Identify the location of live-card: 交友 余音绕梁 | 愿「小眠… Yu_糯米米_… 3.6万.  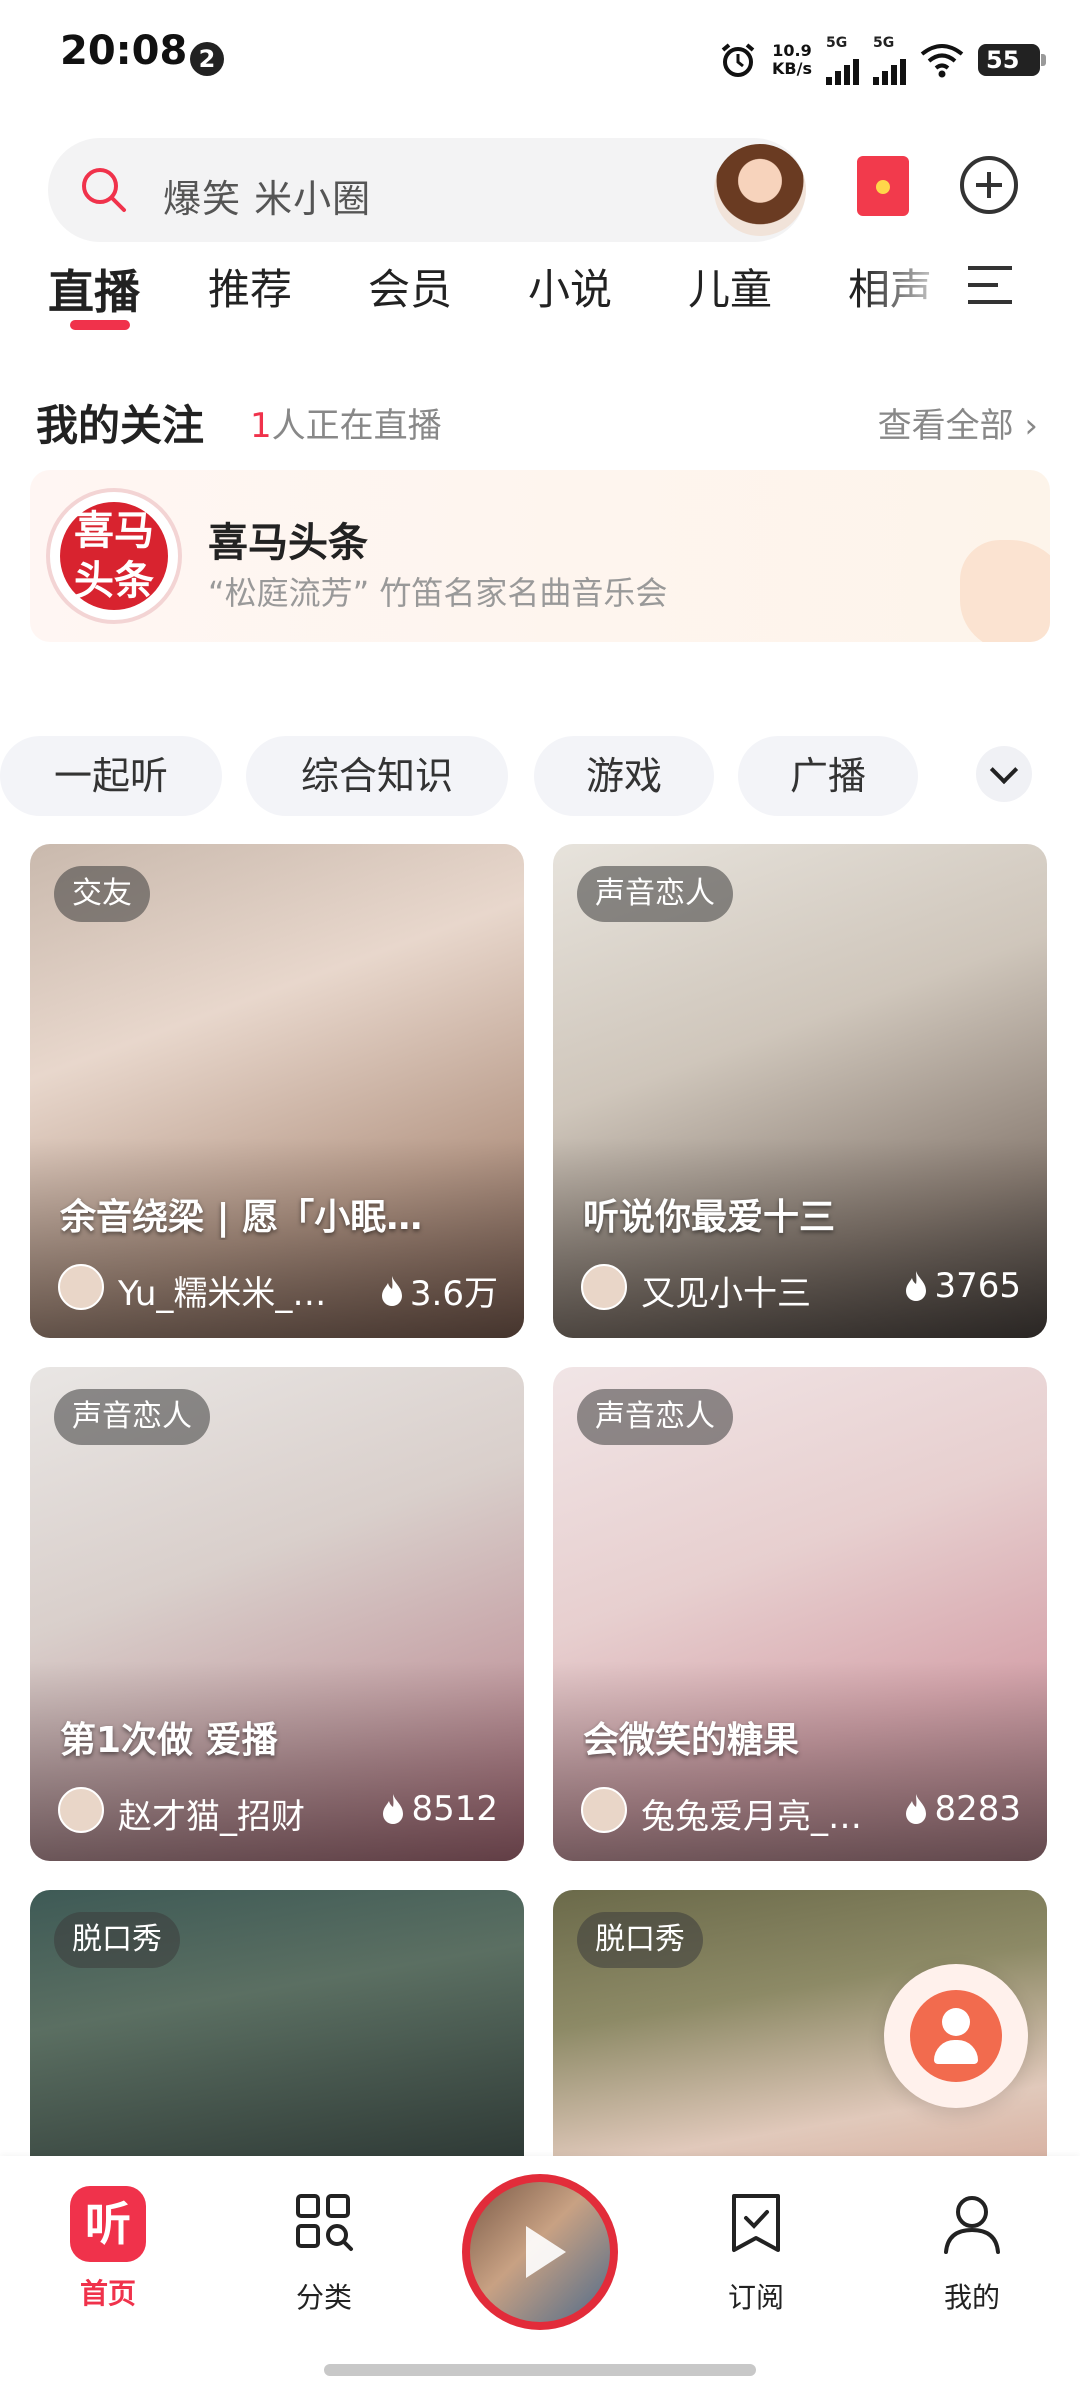
(277, 1091).